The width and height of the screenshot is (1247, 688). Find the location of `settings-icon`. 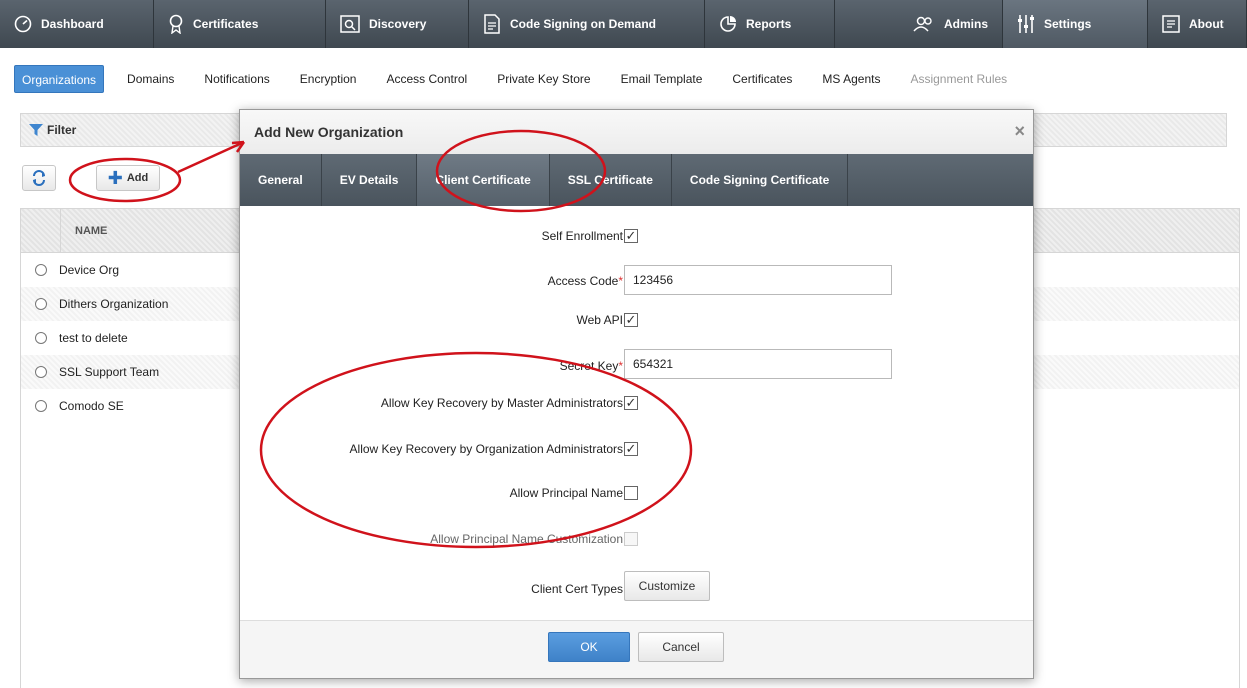

settings-icon is located at coordinates (1026, 24).